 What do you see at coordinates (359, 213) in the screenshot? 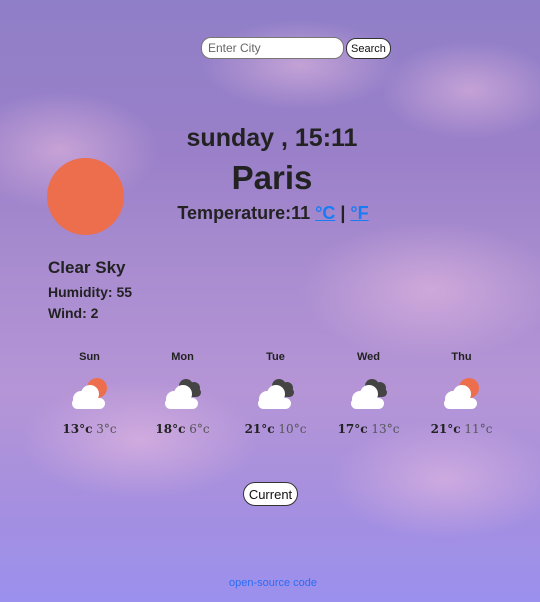
I see `fahrenheit-link: °F` at bounding box center [359, 213].